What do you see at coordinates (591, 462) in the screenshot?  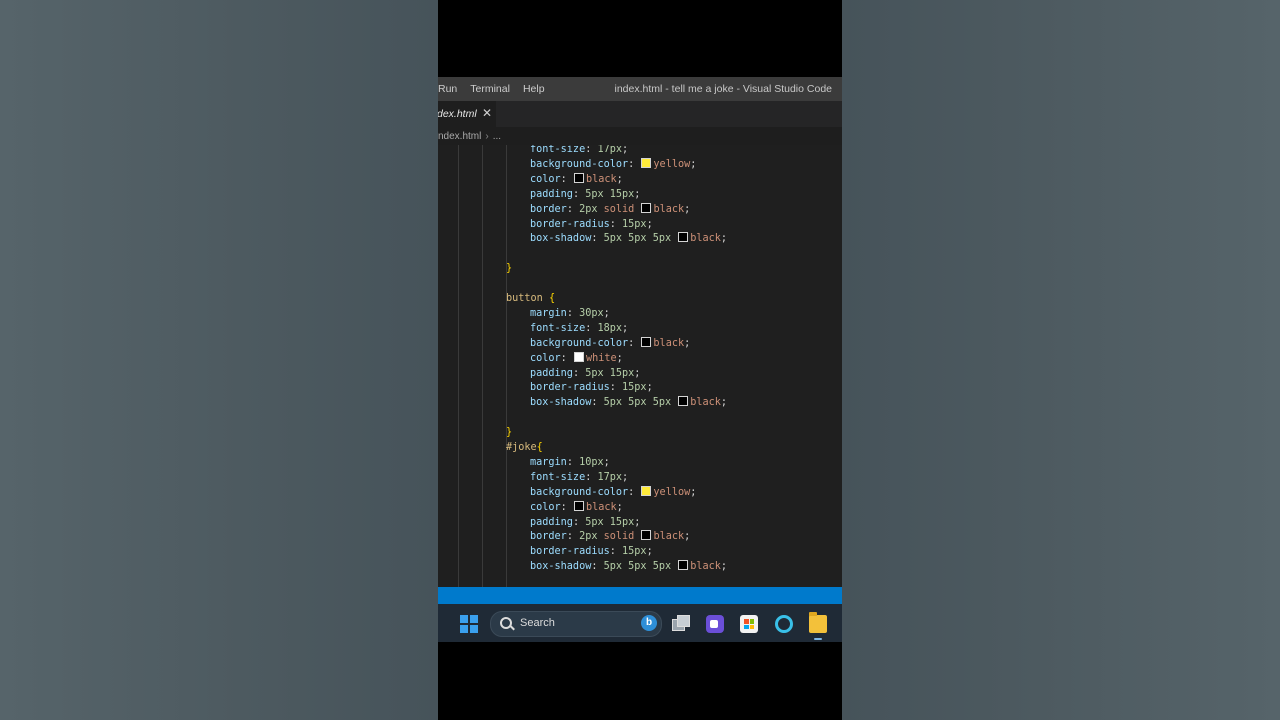 I see `code-token: 10px` at bounding box center [591, 462].